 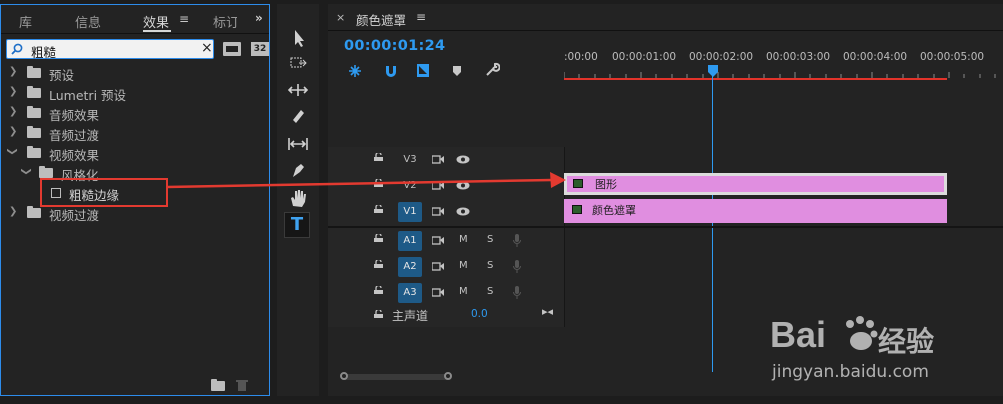 What do you see at coordinates (862, 333) in the screenshot?
I see `paw-logo-icon` at bounding box center [862, 333].